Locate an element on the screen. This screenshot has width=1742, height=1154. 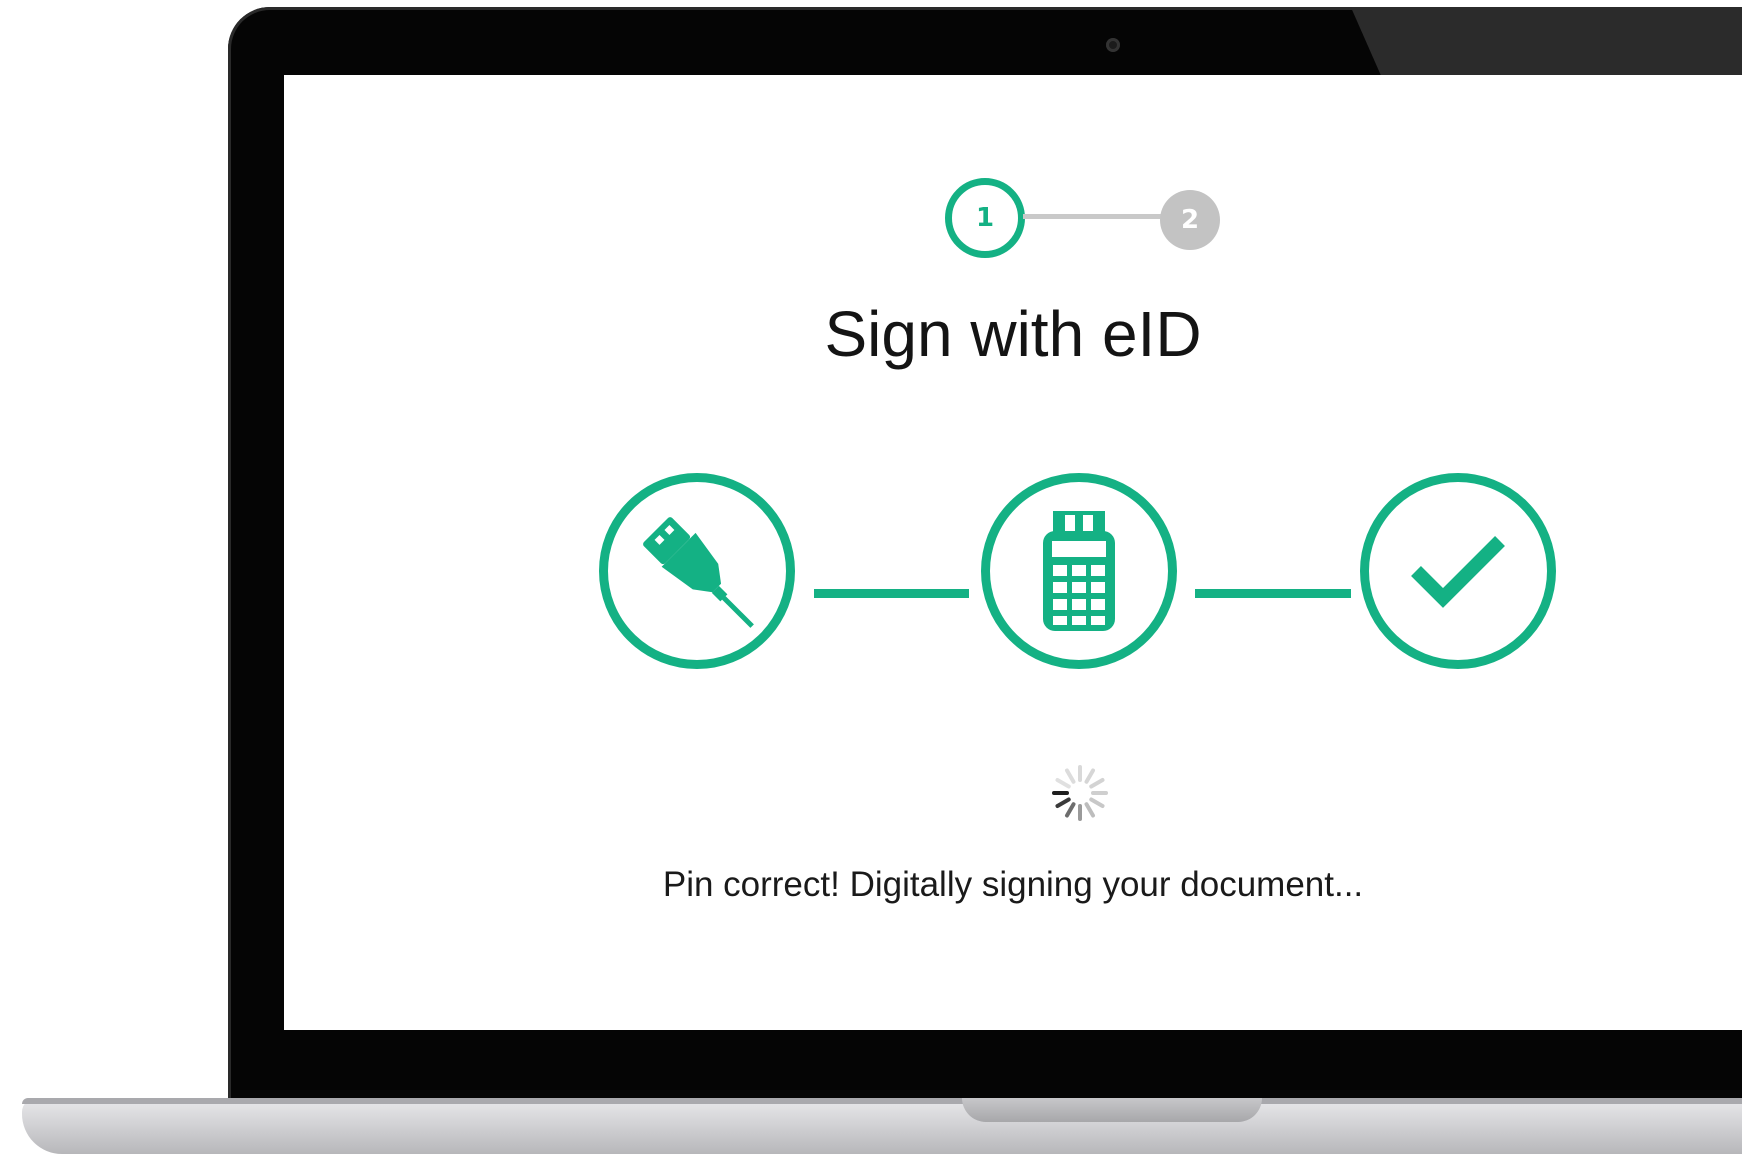
card-reader-icon is located at coordinates (1079, 571).